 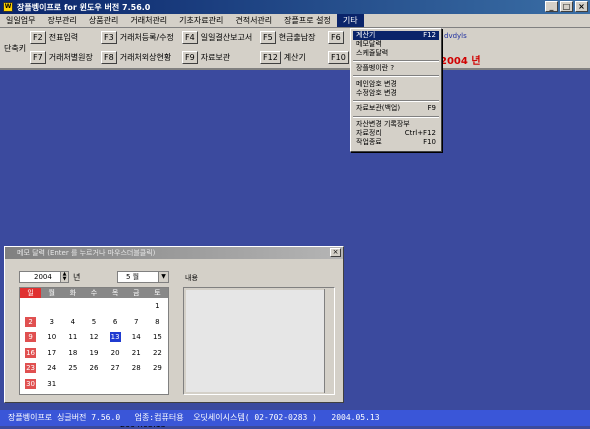 I want to click on tb-label: 거래처외상현황, so click(x=145, y=57).